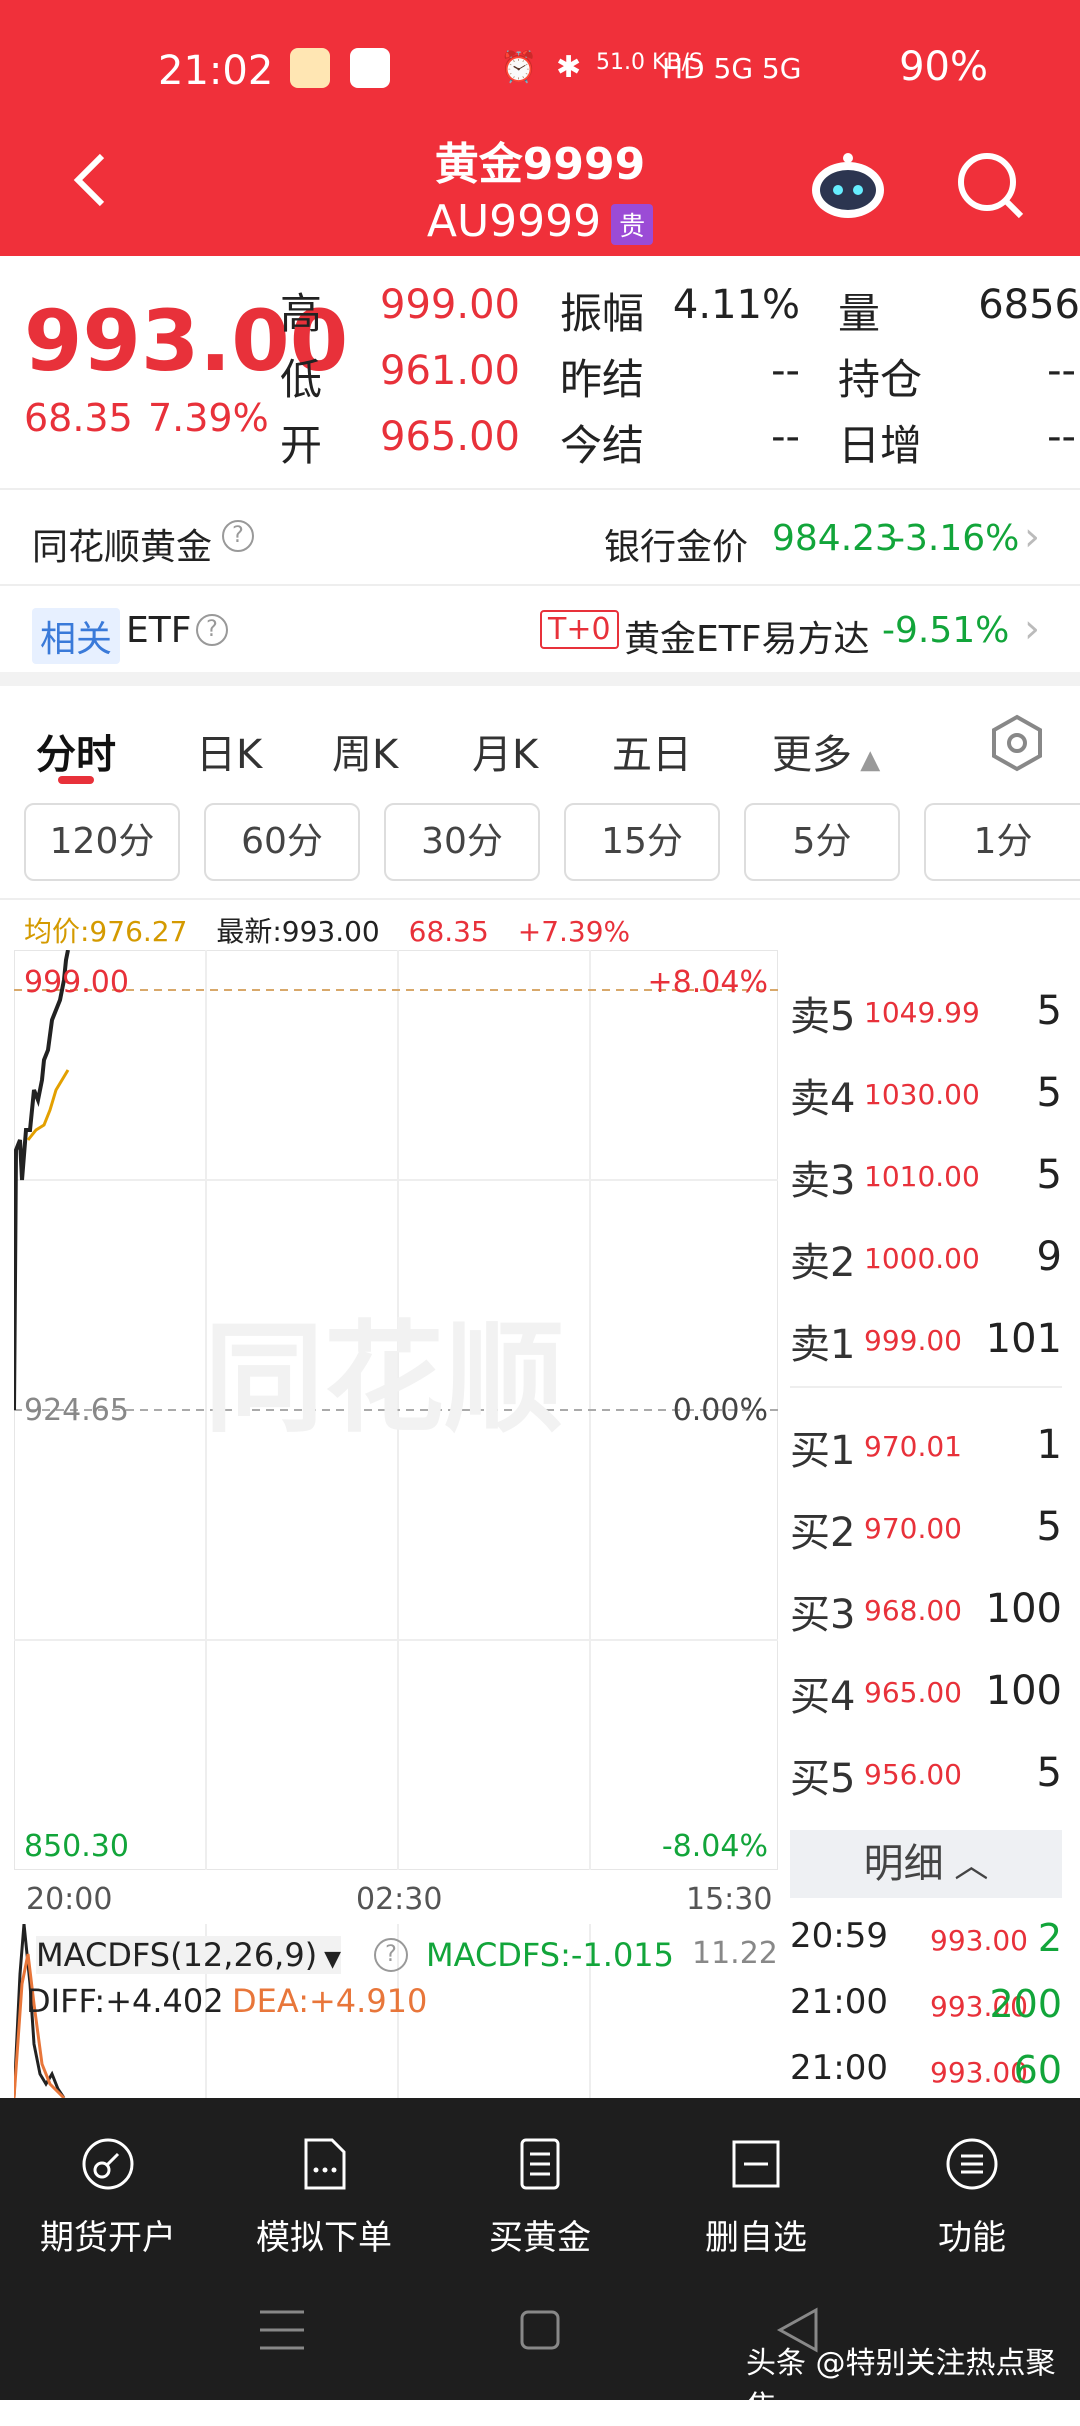 This screenshot has height=2426, width=1080. Describe the element at coordinates (926, 1864) in the screenshot. I see `detail-toggle: 明细 ︿` at that location.